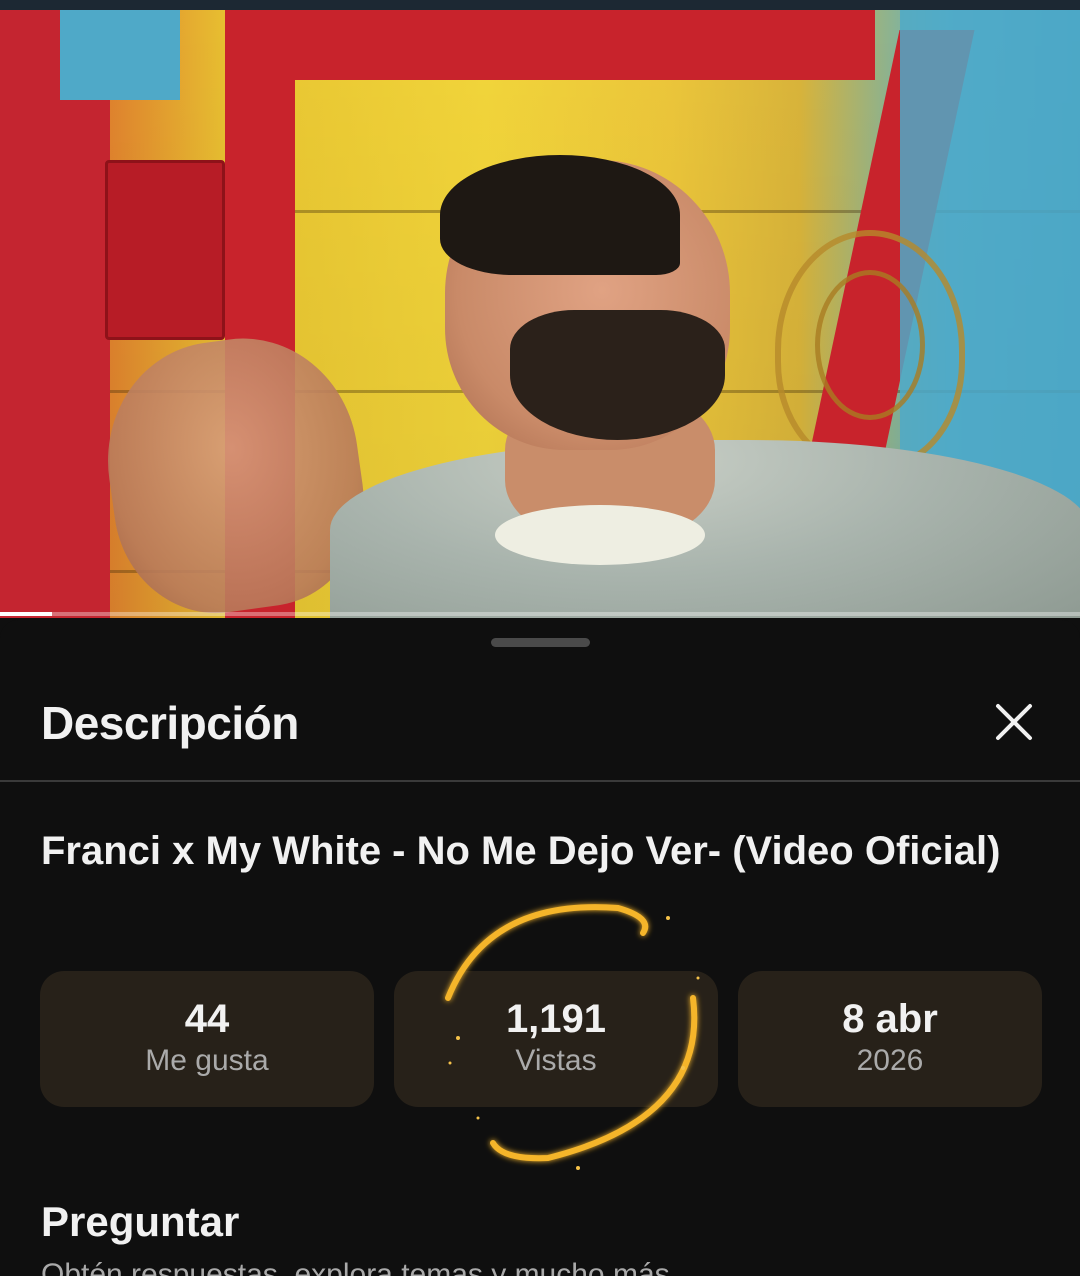 Image resolution: width=1080 pixels, height=1276 pixels. What do you see at coordinates (540, 781) in the screenshot?
I see `header-divider` at bounding box center [540, 781].